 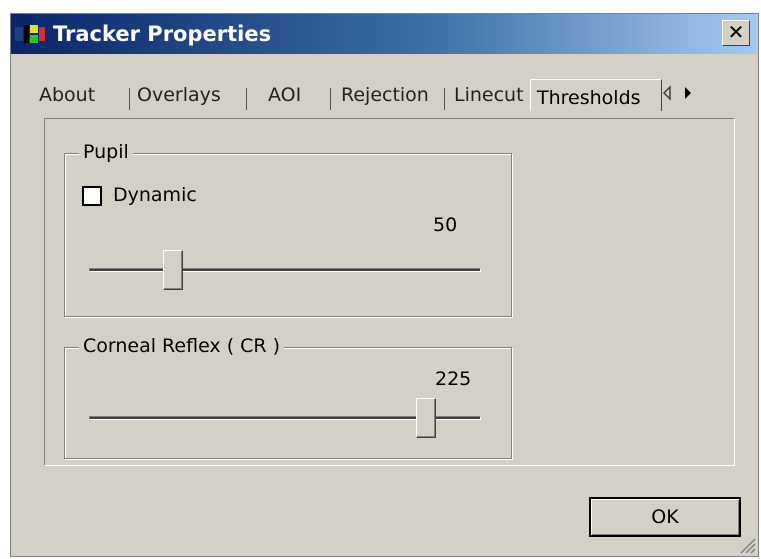 I want to click on resize-grip-icon, so click(x=747, y=545).